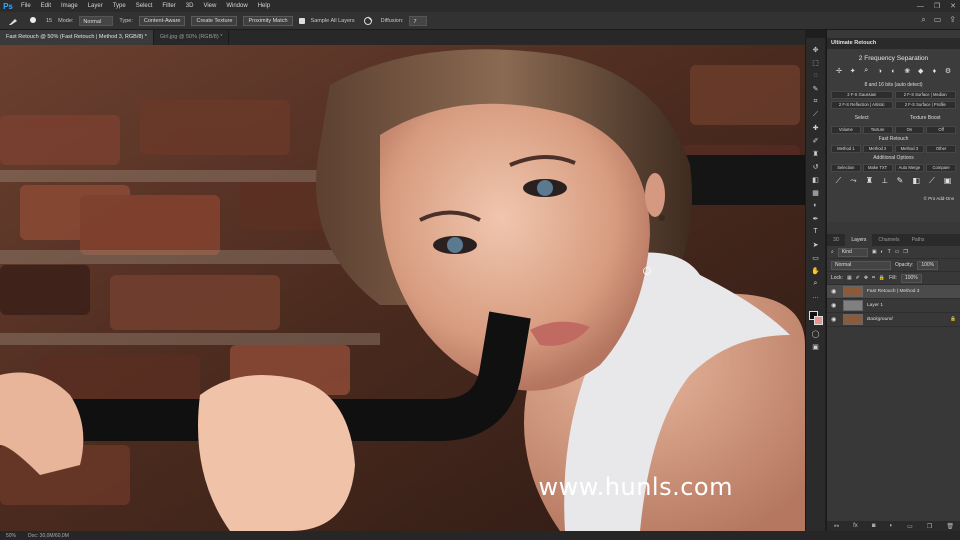 The image size is (960, 540). I want to click on crop-tool-icon: ⌗, so click(816, 101).